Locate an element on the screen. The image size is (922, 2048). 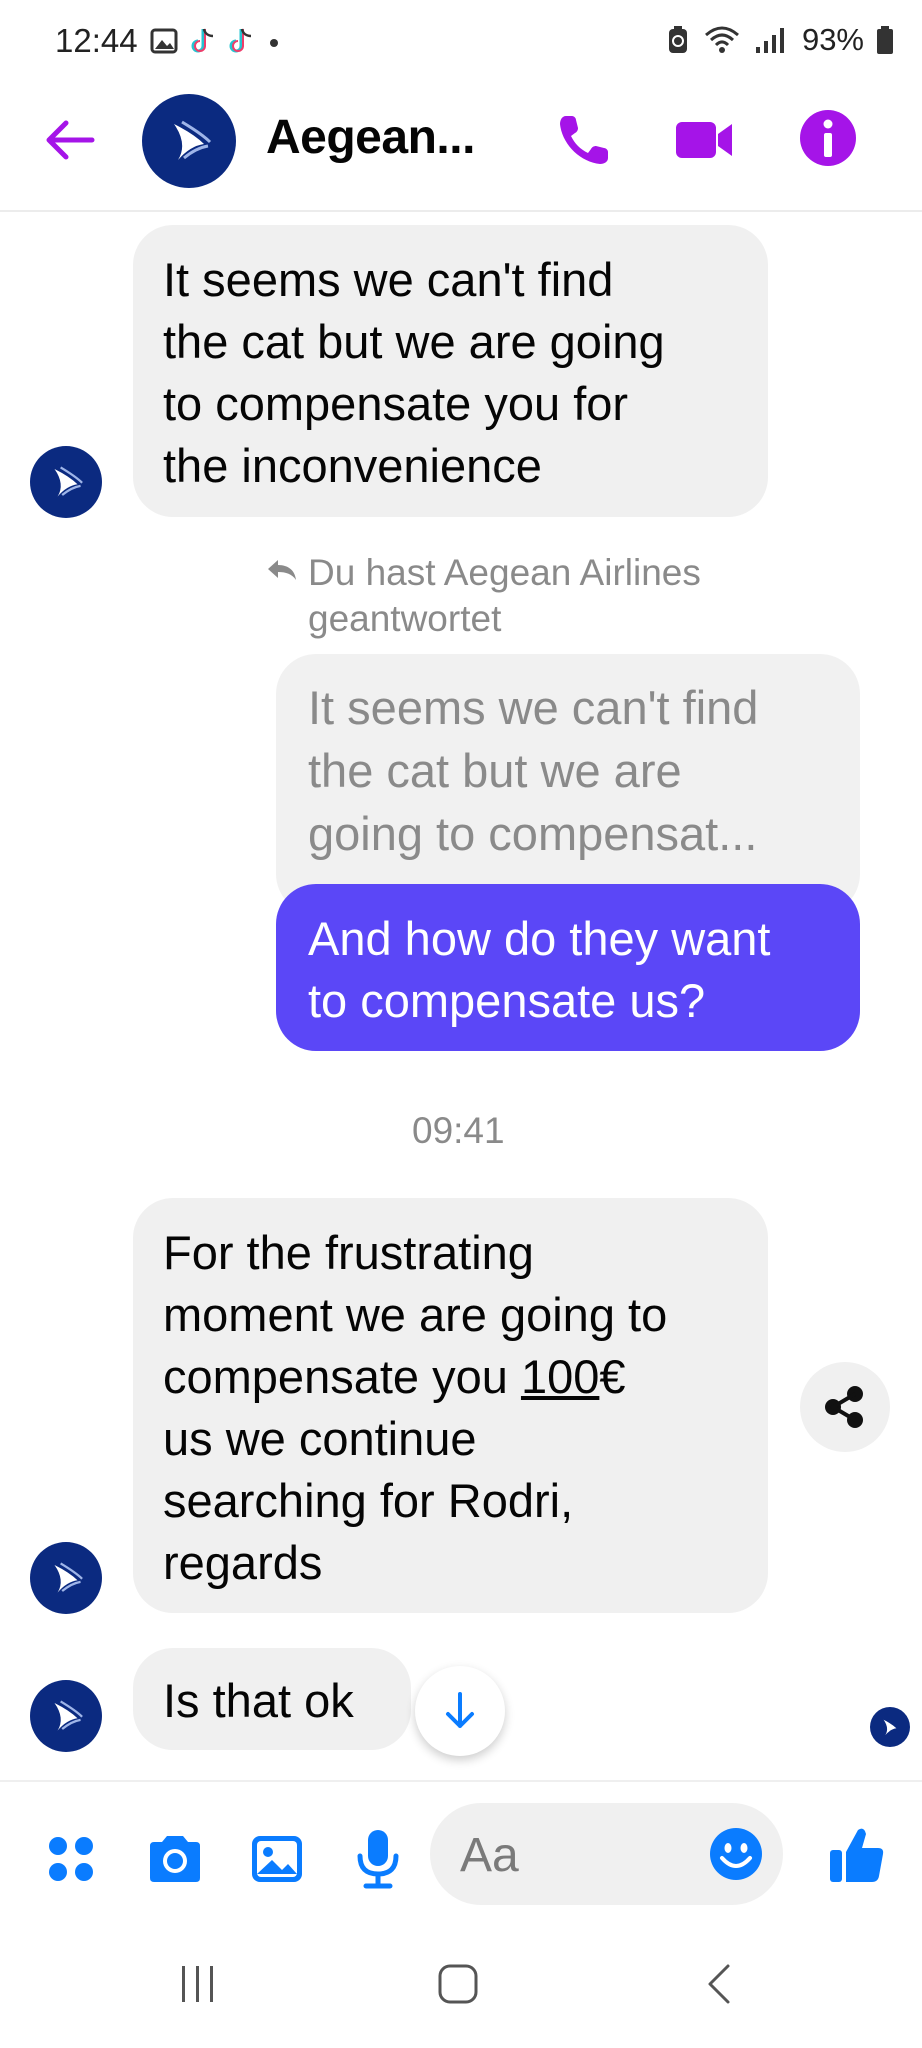
quoted-line: It seems we can't find is located at coordinates (533, 707).